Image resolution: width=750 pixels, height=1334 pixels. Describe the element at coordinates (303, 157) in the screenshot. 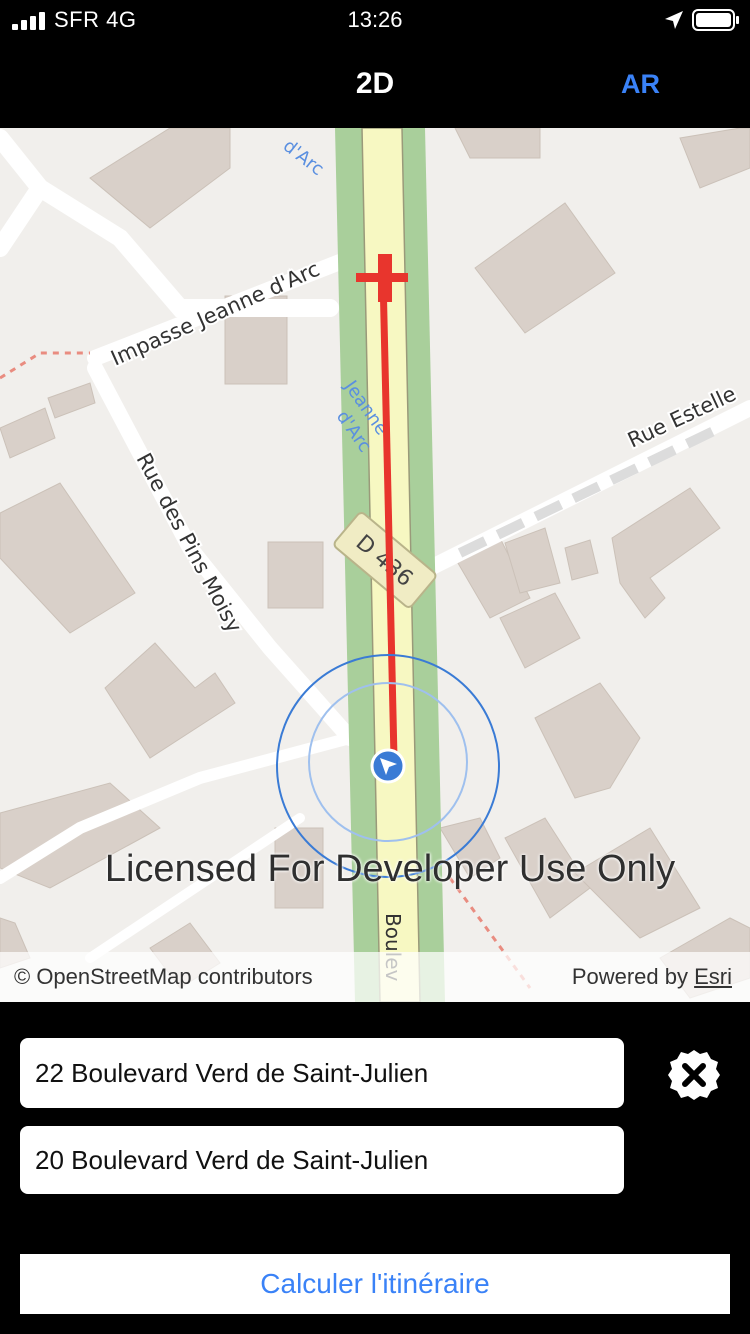

I see `water-label-top: d'Arc` at that location.